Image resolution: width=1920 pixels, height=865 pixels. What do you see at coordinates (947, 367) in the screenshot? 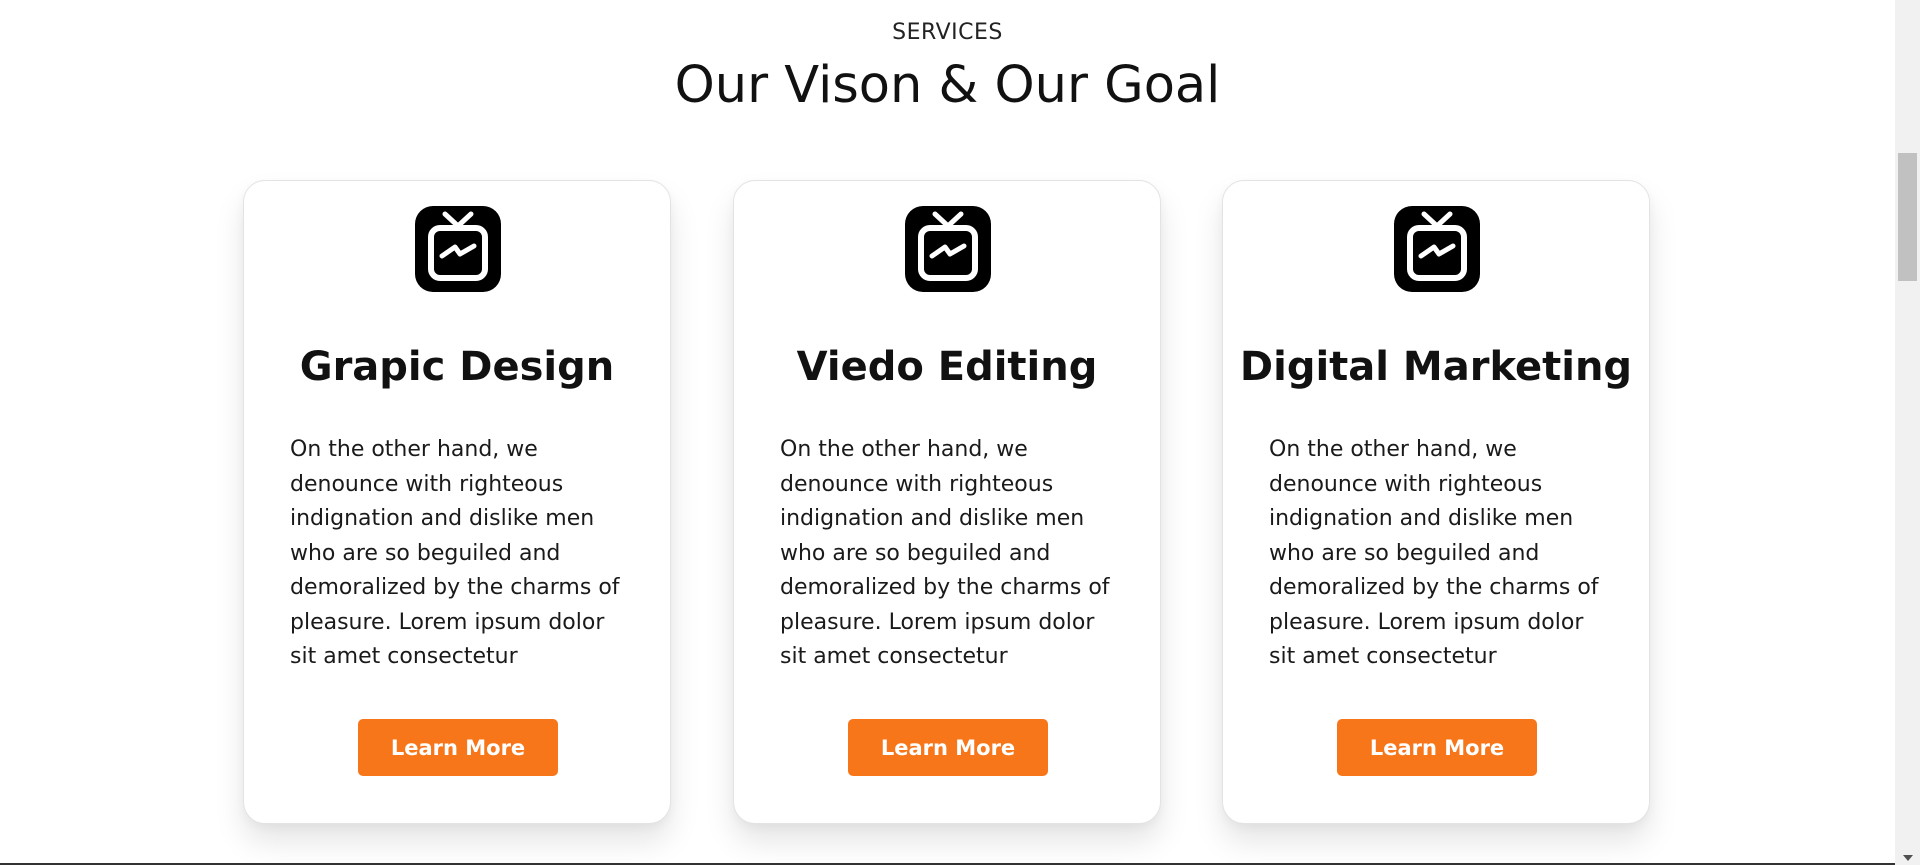
I see `card-title: Viedo Editing` at bounding box center [947, 367].